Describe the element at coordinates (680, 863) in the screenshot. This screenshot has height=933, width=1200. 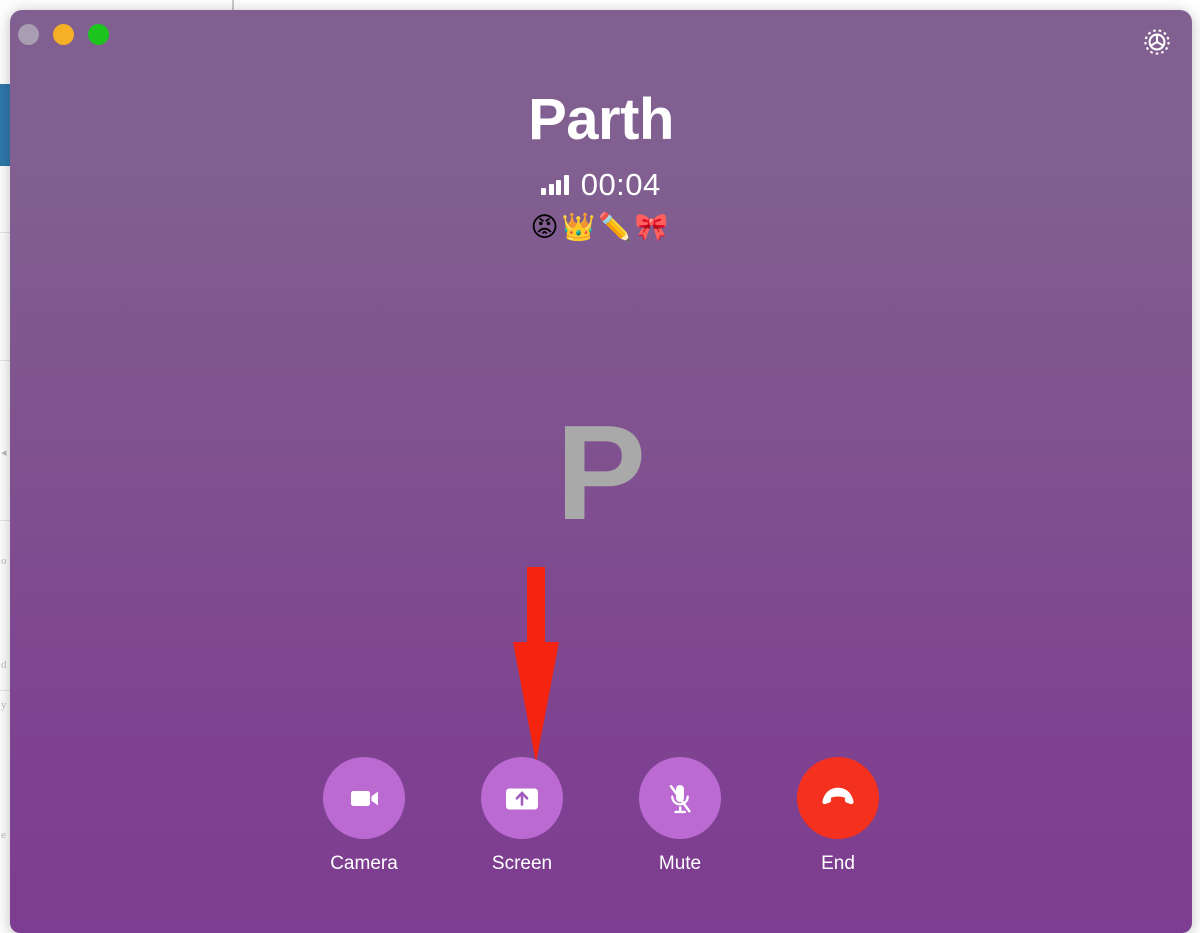
I see `mute-button-label: Mute` at that location.